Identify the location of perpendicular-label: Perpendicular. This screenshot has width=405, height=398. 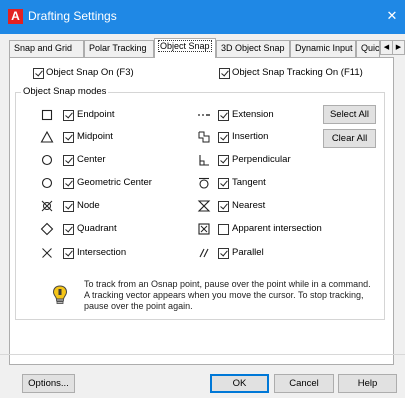
(261, 160).